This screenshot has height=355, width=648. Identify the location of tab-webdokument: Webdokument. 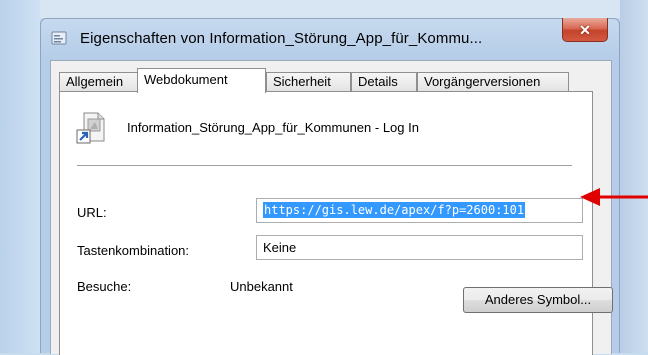
(201, 80).